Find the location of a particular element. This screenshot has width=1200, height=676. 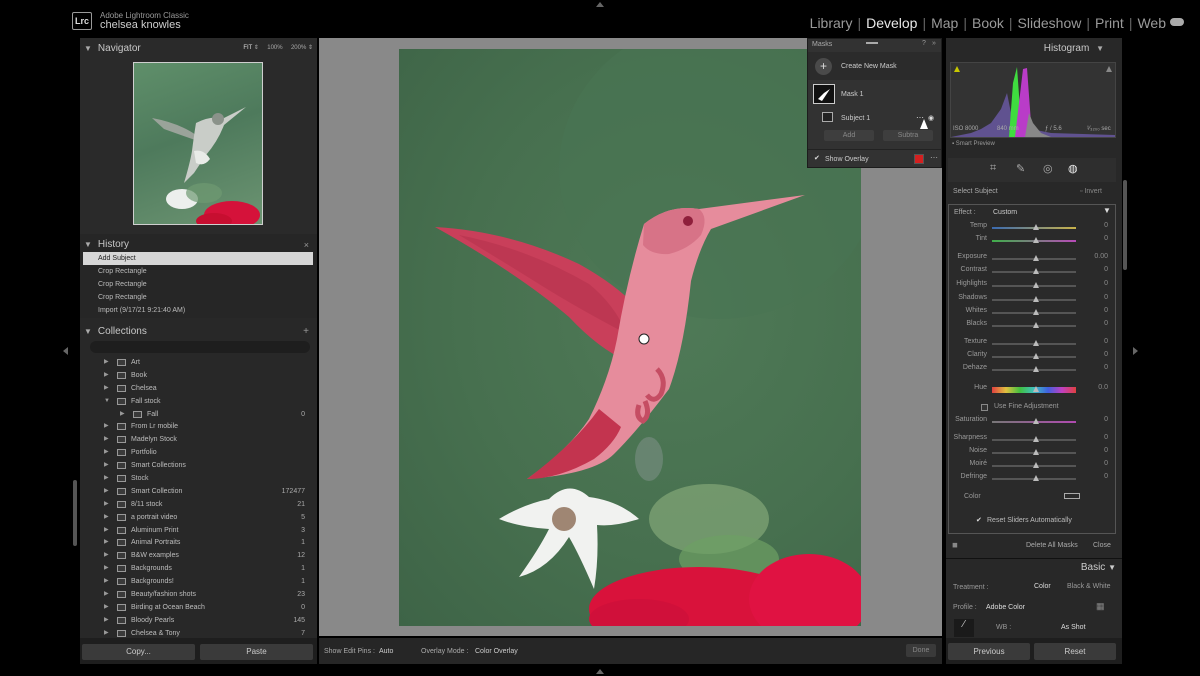

close-masks-button: Close is located at coordinates (1102, 545).